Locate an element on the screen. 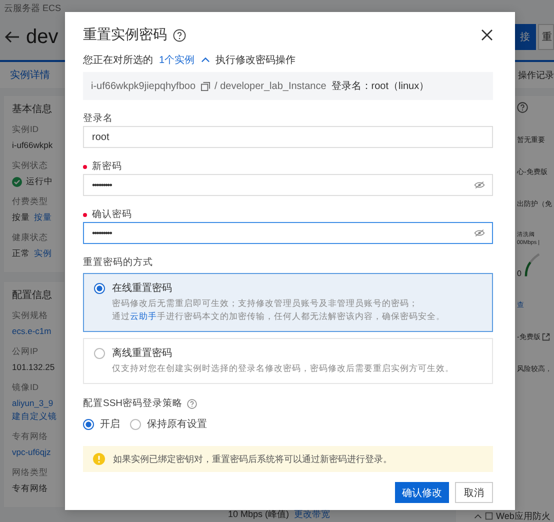  dialog-title: 重置实例密码 is located at coordinates (125, 35).